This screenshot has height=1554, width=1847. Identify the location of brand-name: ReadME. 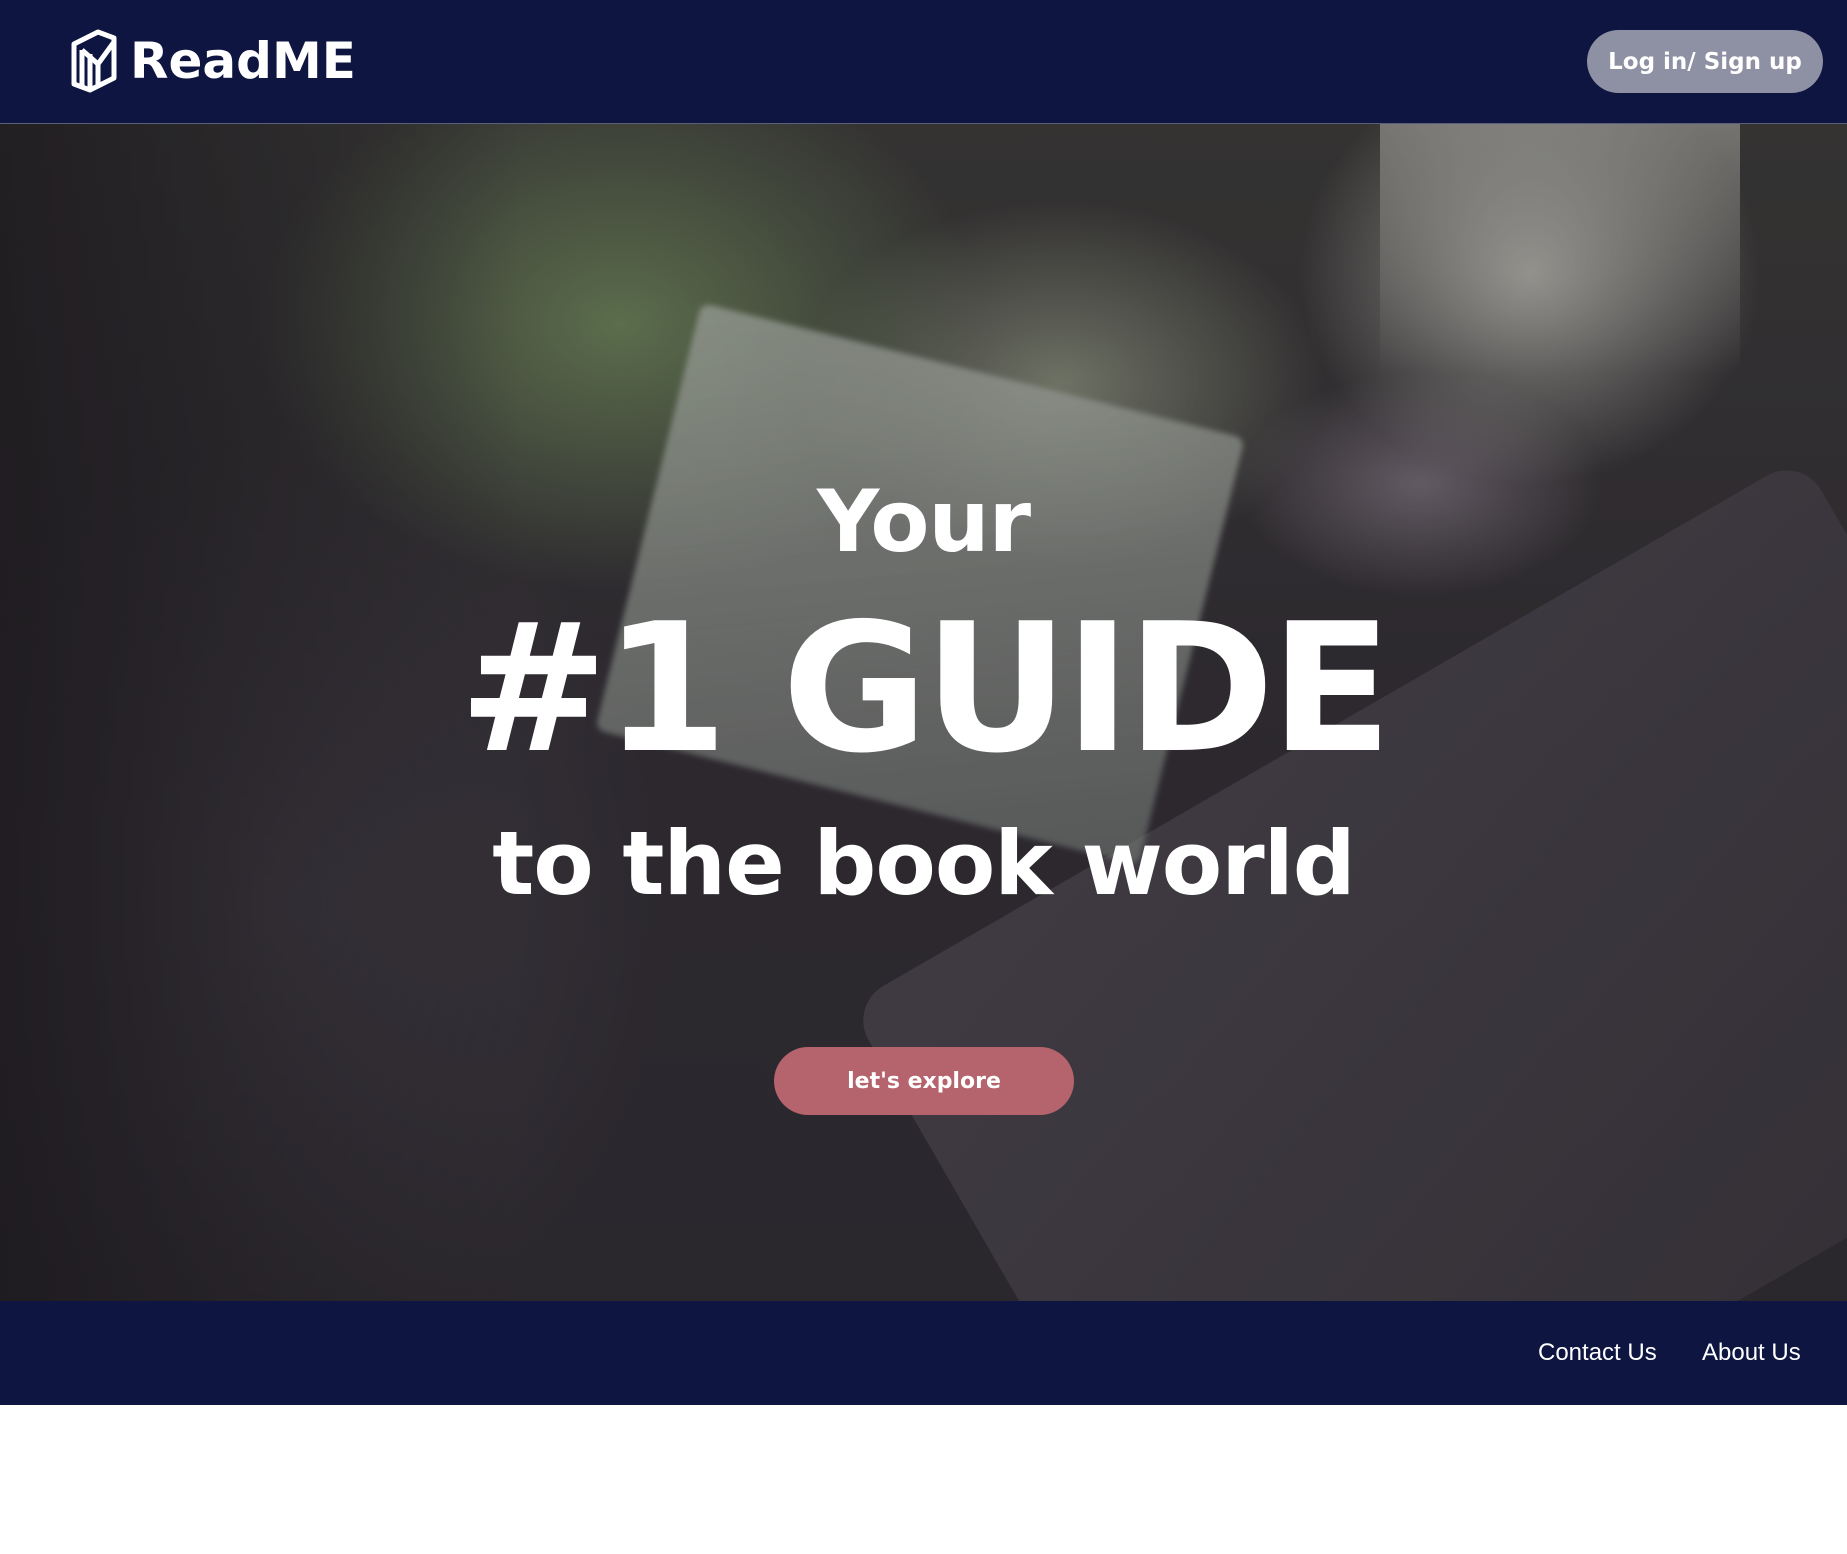
(243, 61).